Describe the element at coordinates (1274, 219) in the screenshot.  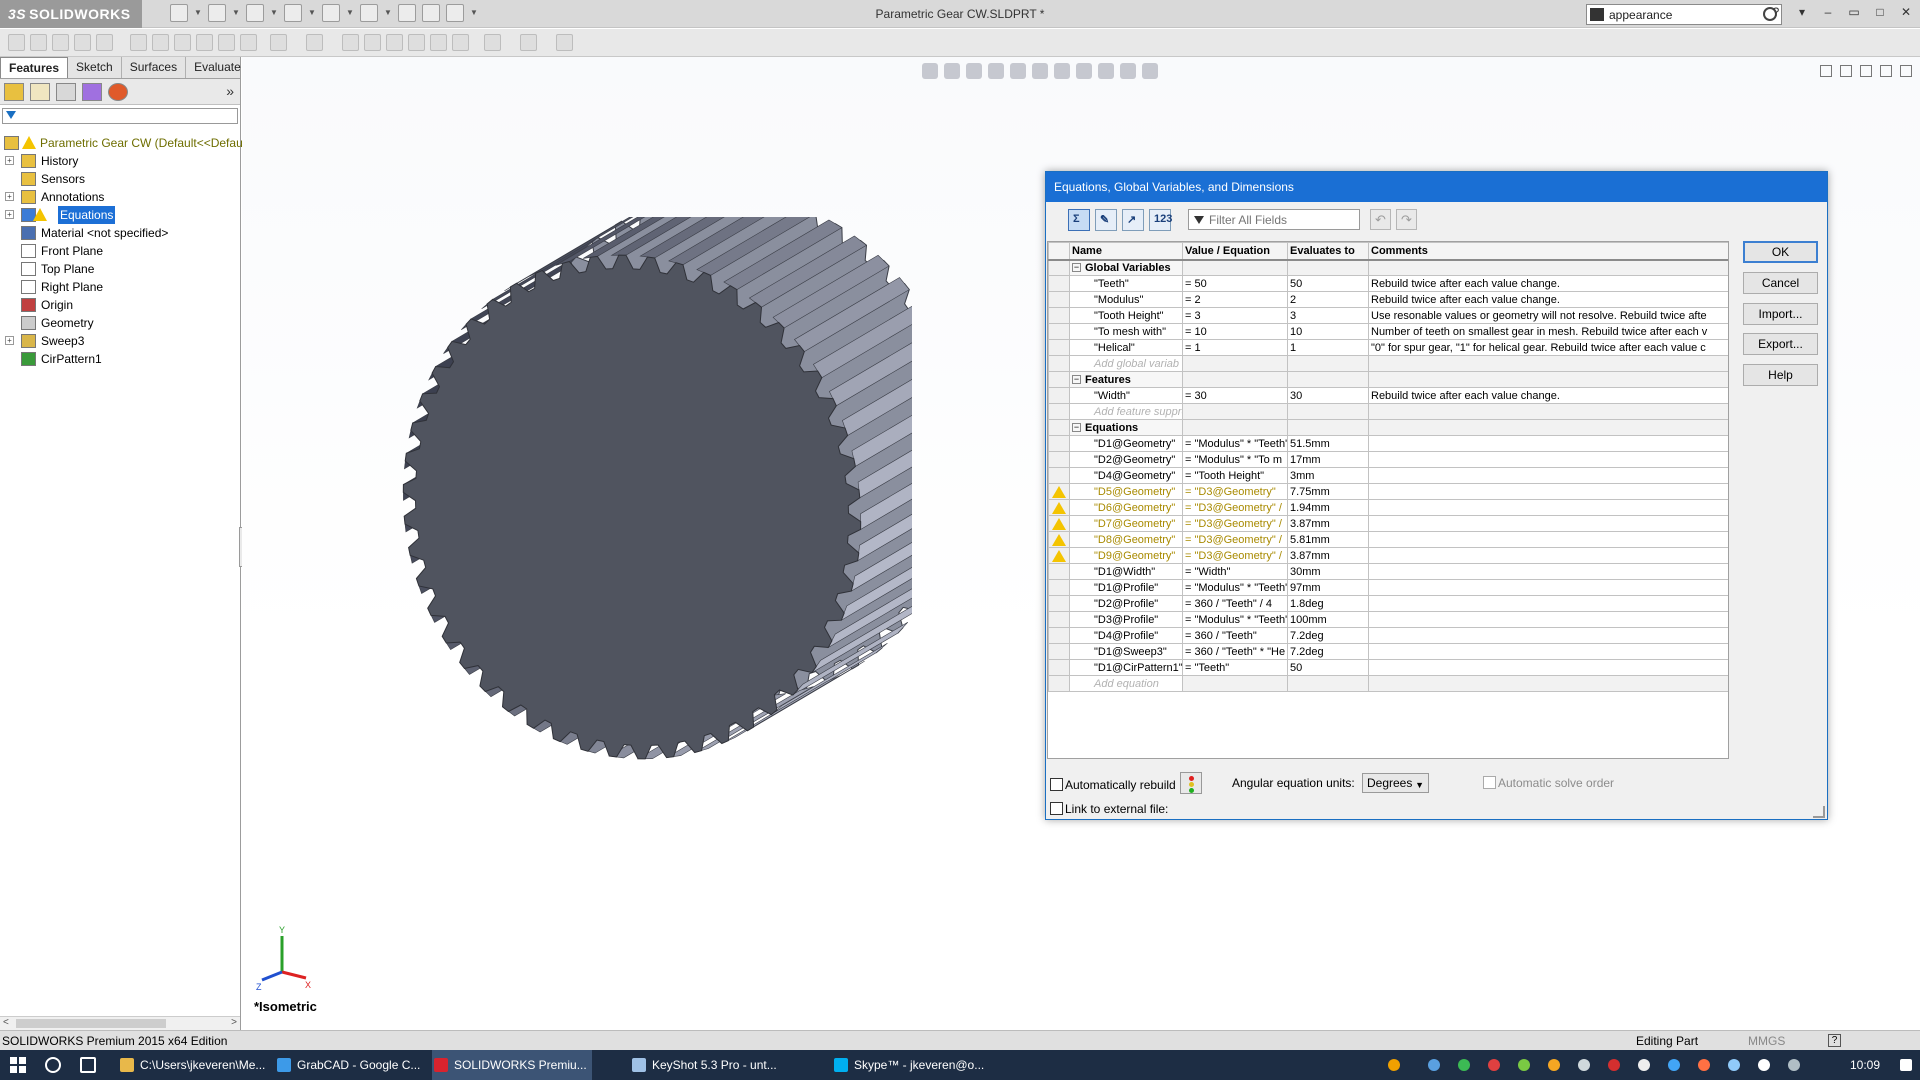
I see `filter-all-fields` at that location.